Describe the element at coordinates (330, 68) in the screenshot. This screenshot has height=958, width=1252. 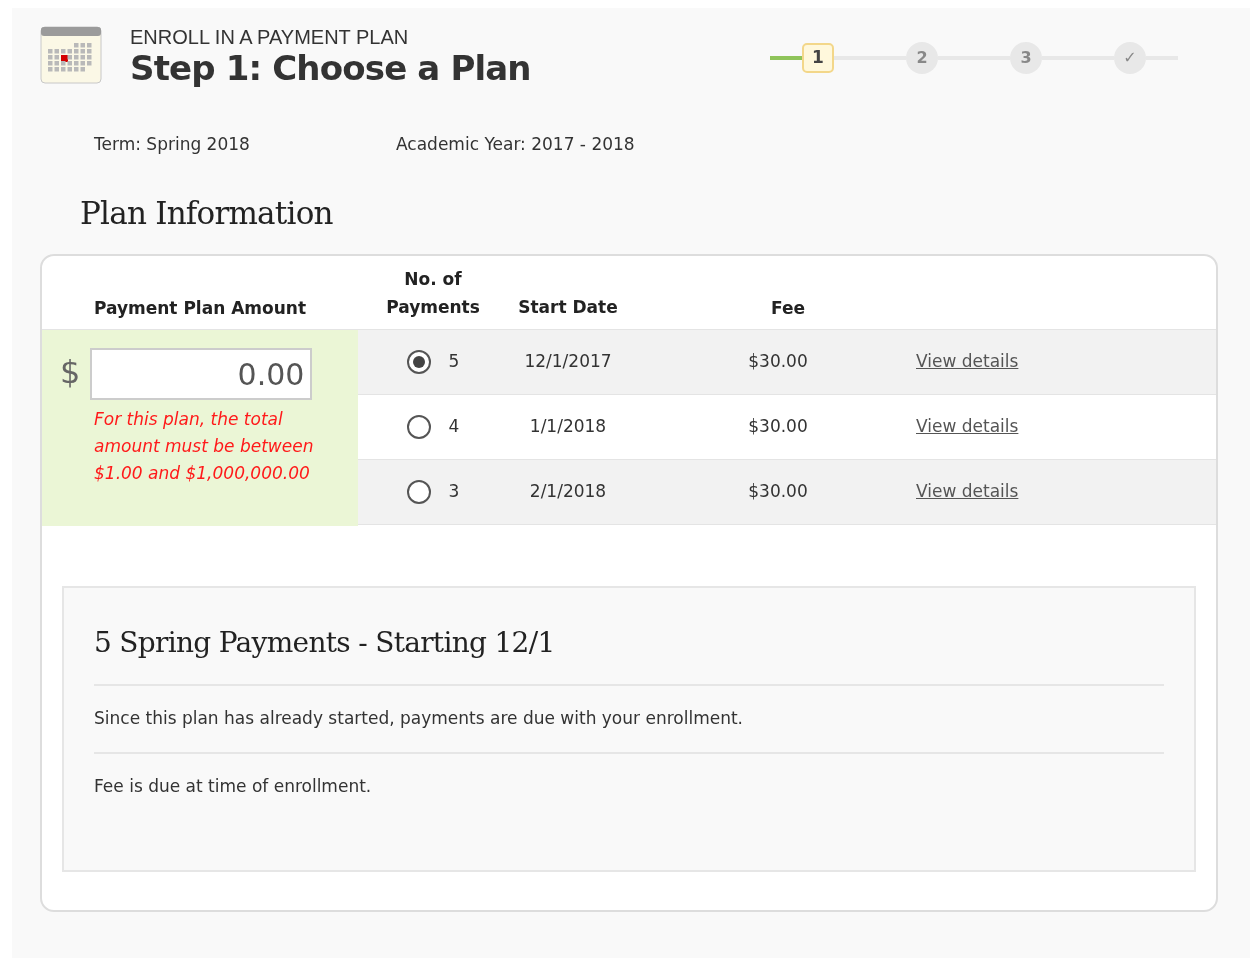
I see `page-title: Step 1: Choose a Plan` at that location.